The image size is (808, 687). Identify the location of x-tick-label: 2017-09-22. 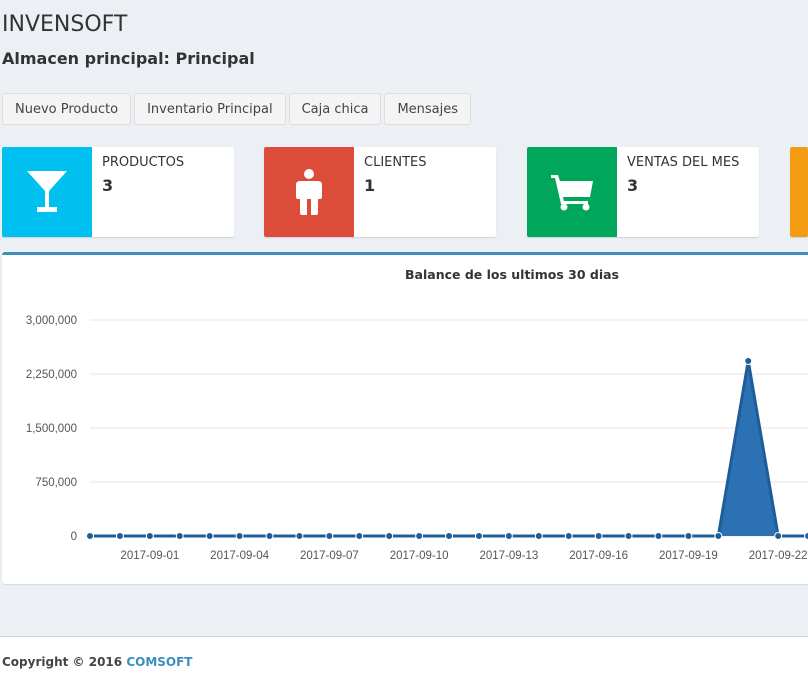
(778, 556).